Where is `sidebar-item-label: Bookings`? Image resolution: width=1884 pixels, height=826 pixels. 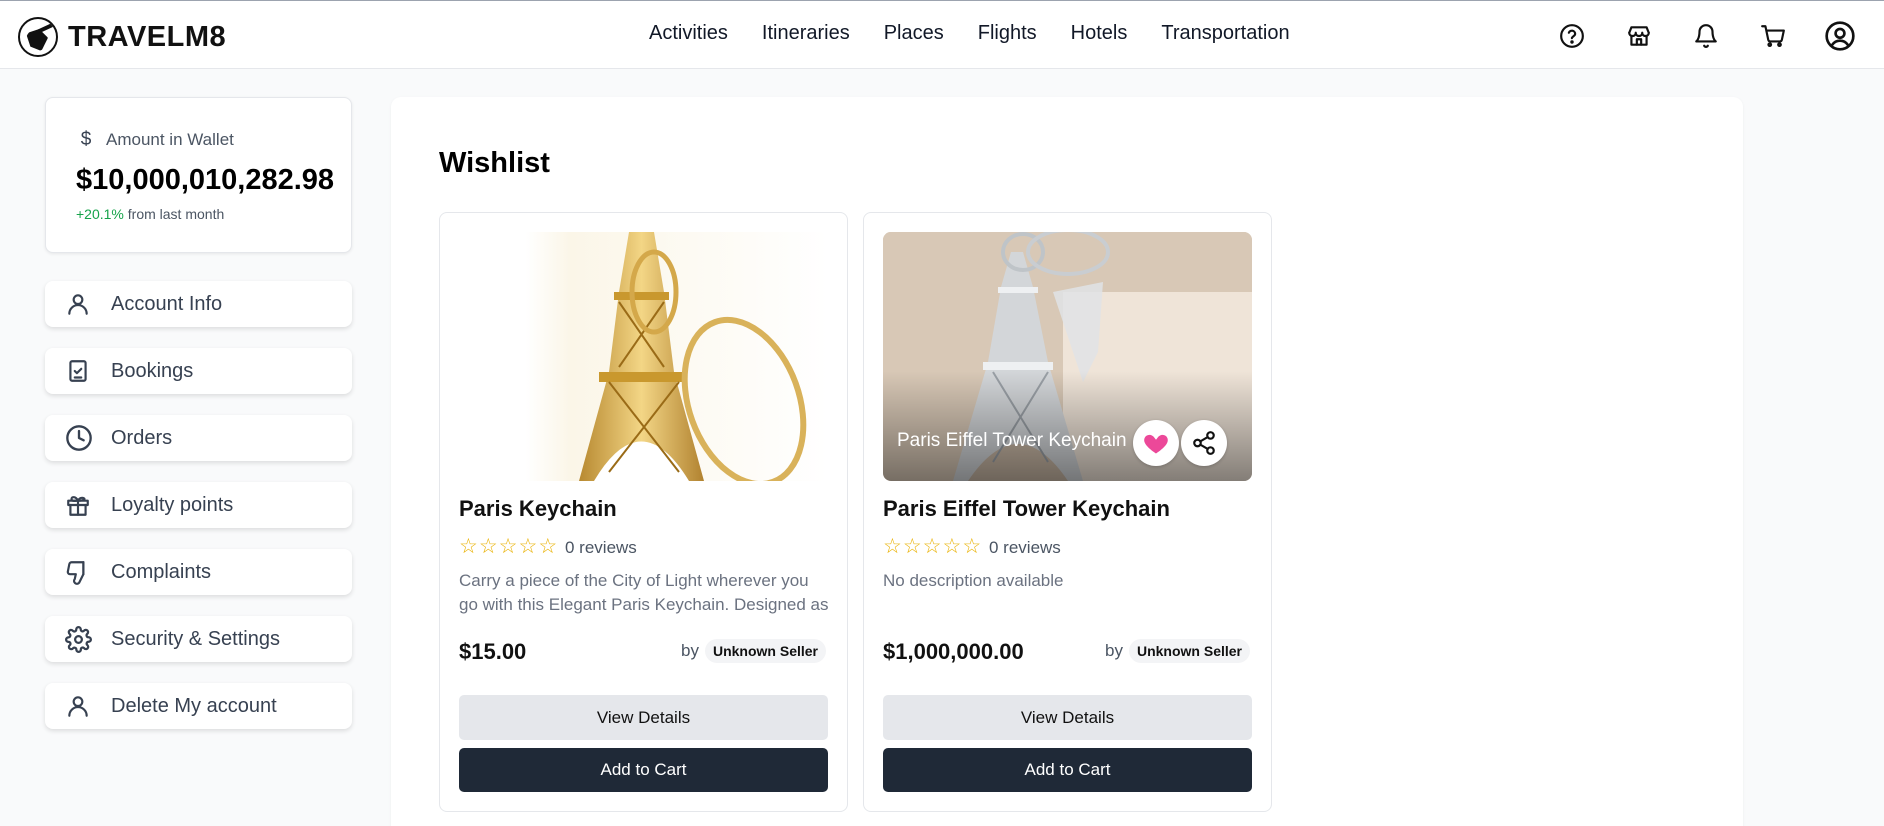 sidebar-item-label: Bookings is located at coordinates (152, 370).